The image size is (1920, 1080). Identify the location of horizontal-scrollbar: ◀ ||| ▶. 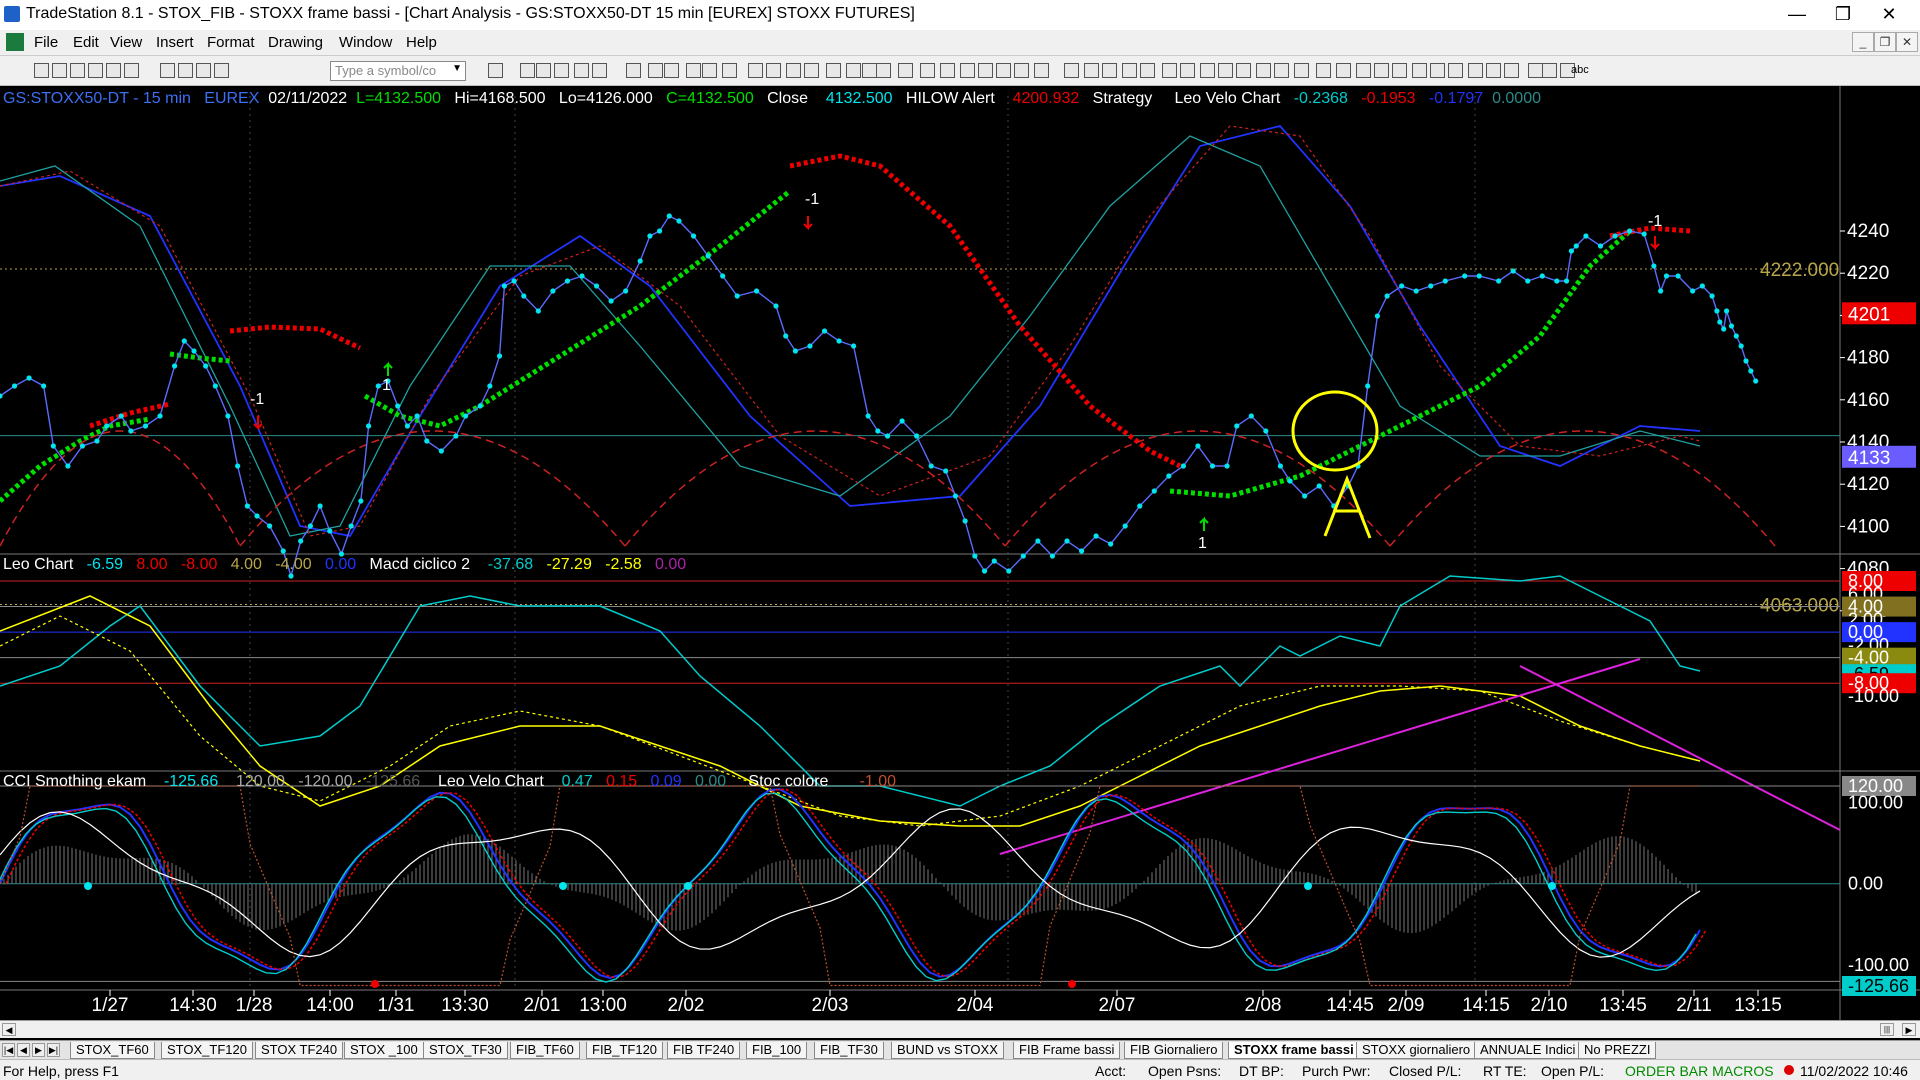
(960, 1029).